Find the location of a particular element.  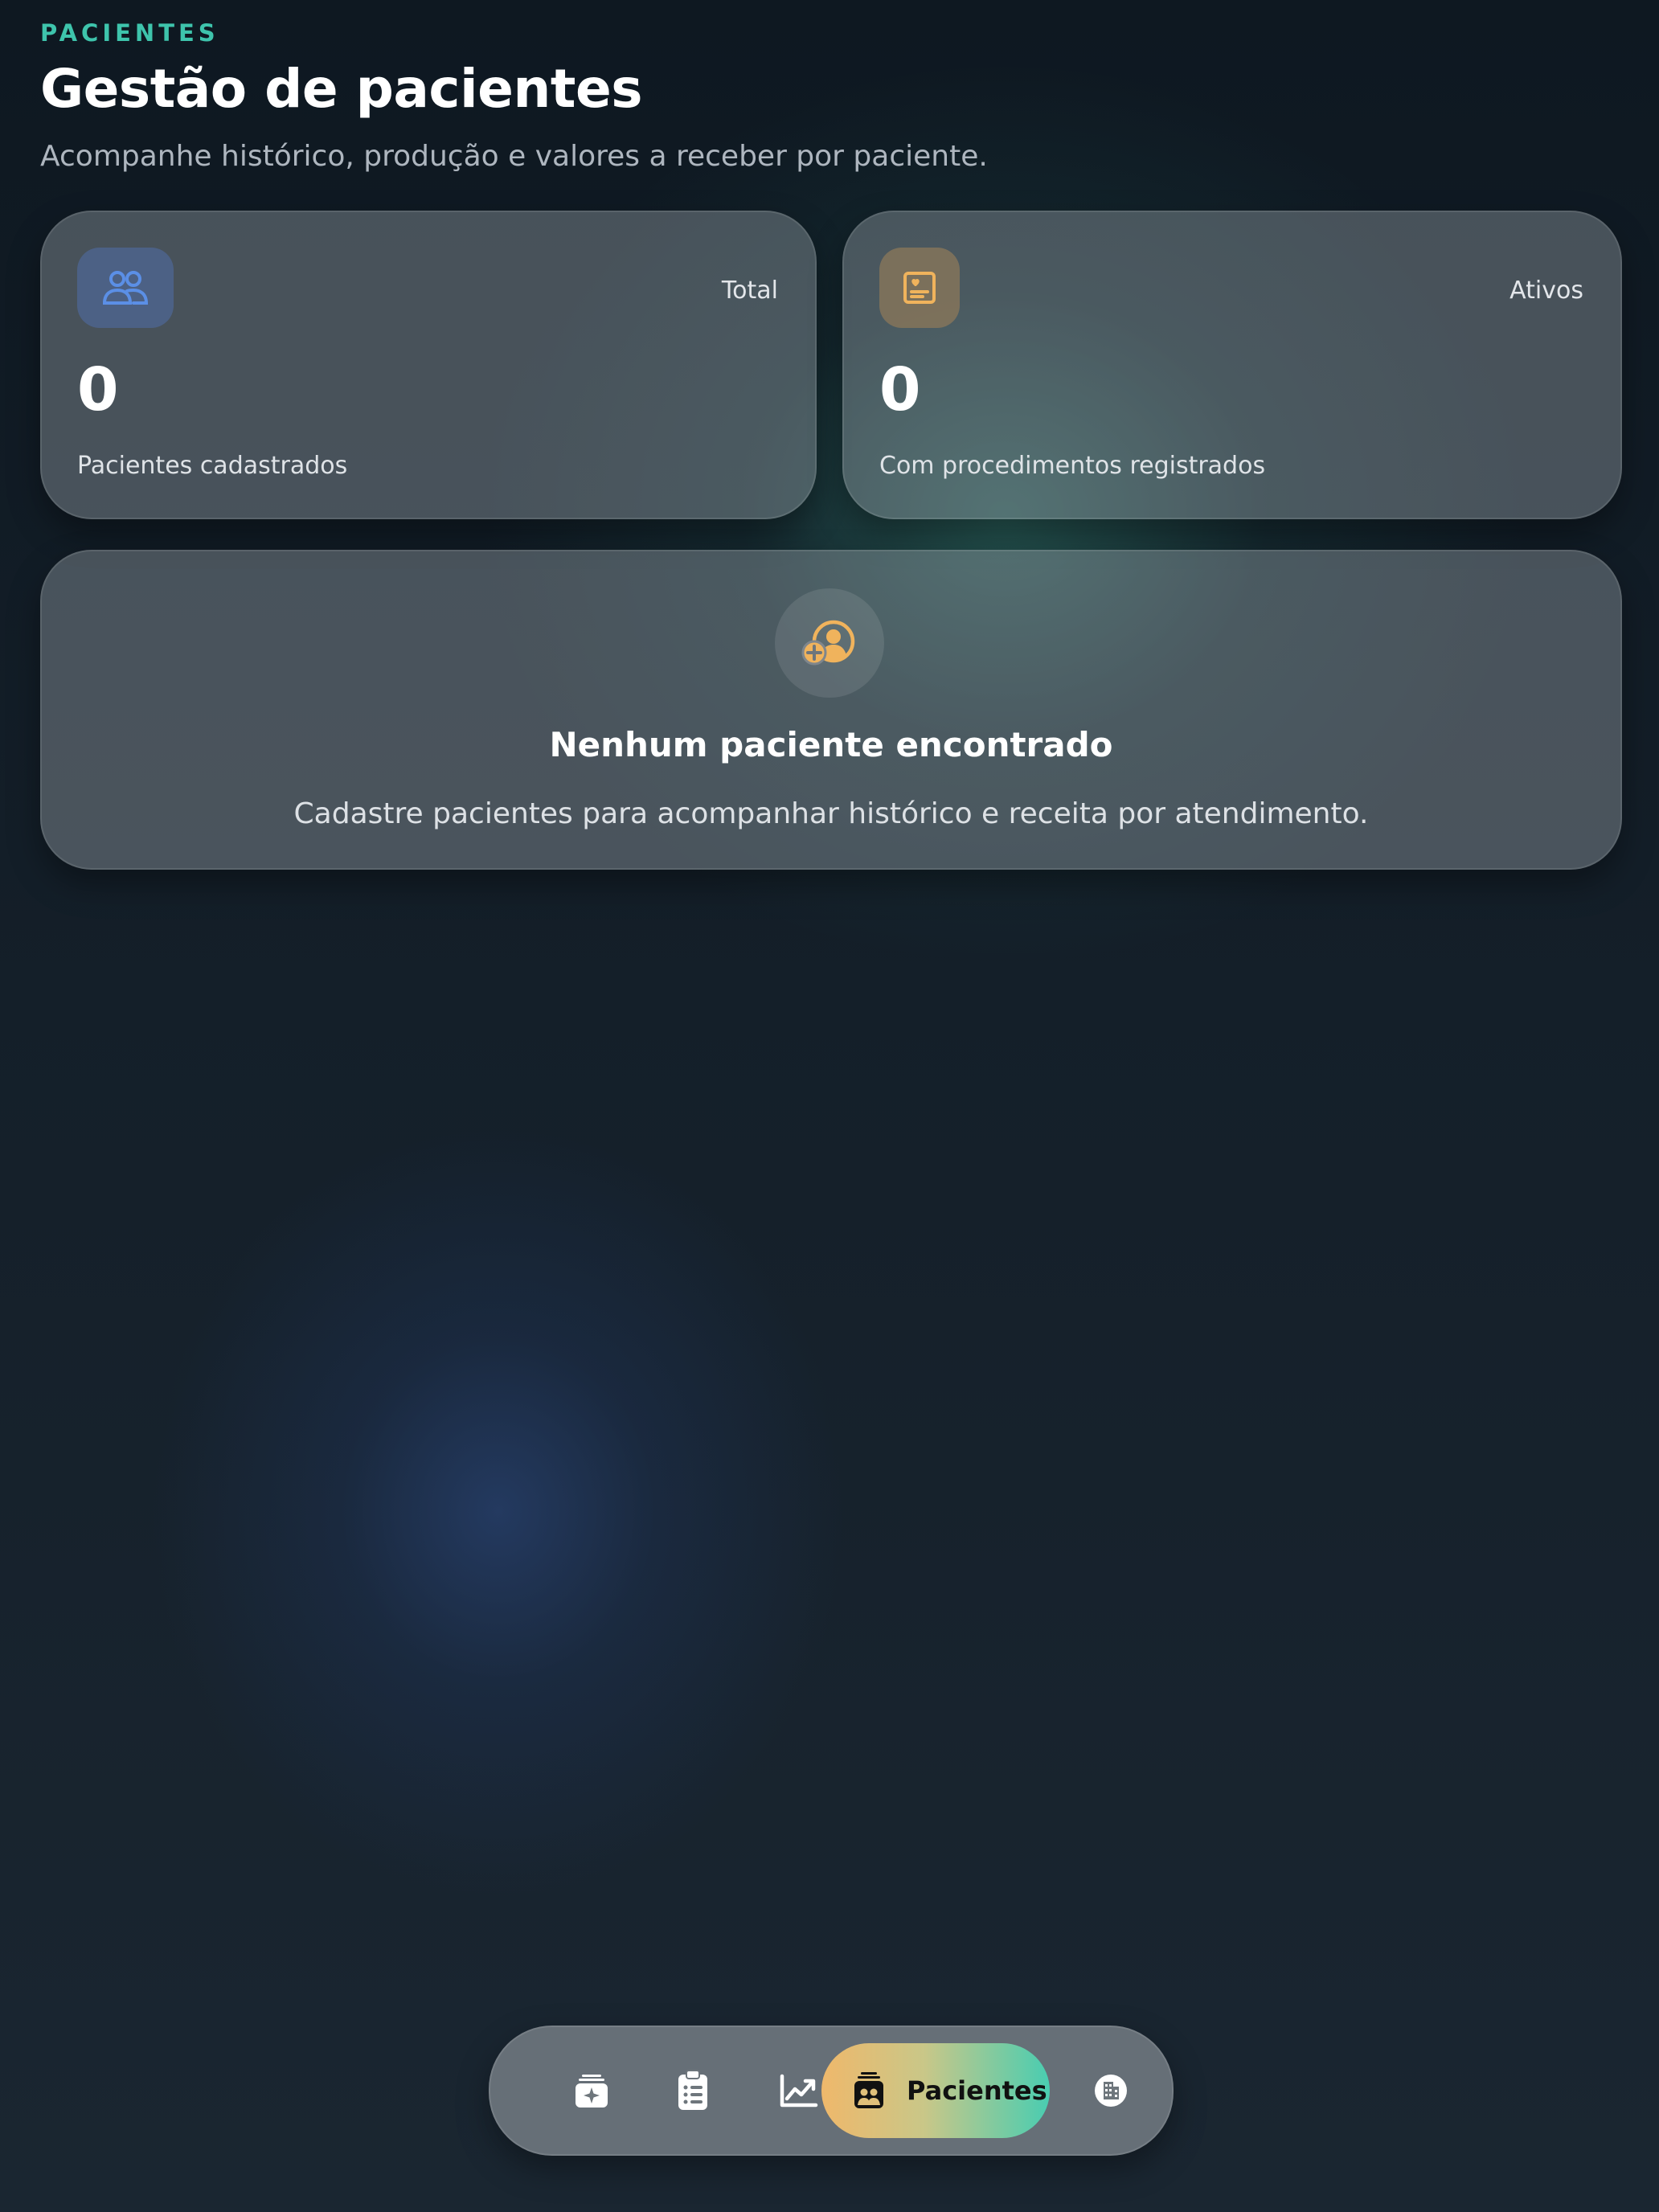

empty-state-icon-circle is located at coordinates (829, 643).